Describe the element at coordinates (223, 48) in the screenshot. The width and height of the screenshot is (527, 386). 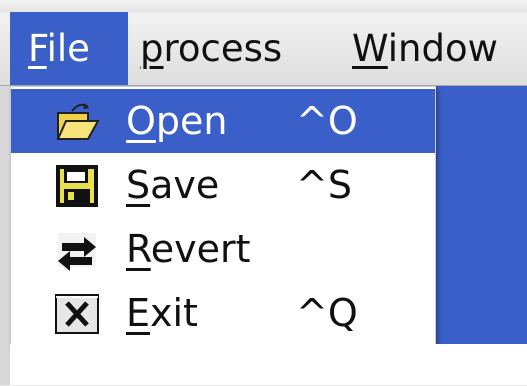
I see `menu-process-rest: rocess` at that location.